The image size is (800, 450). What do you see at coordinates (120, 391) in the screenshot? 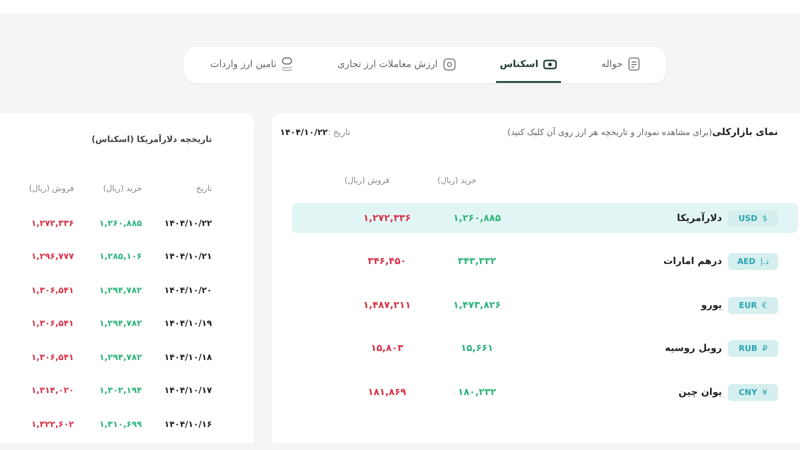
I see `buy-price: ۱,۳۰۲,۱۹۴` at bounding box center [120, 391].